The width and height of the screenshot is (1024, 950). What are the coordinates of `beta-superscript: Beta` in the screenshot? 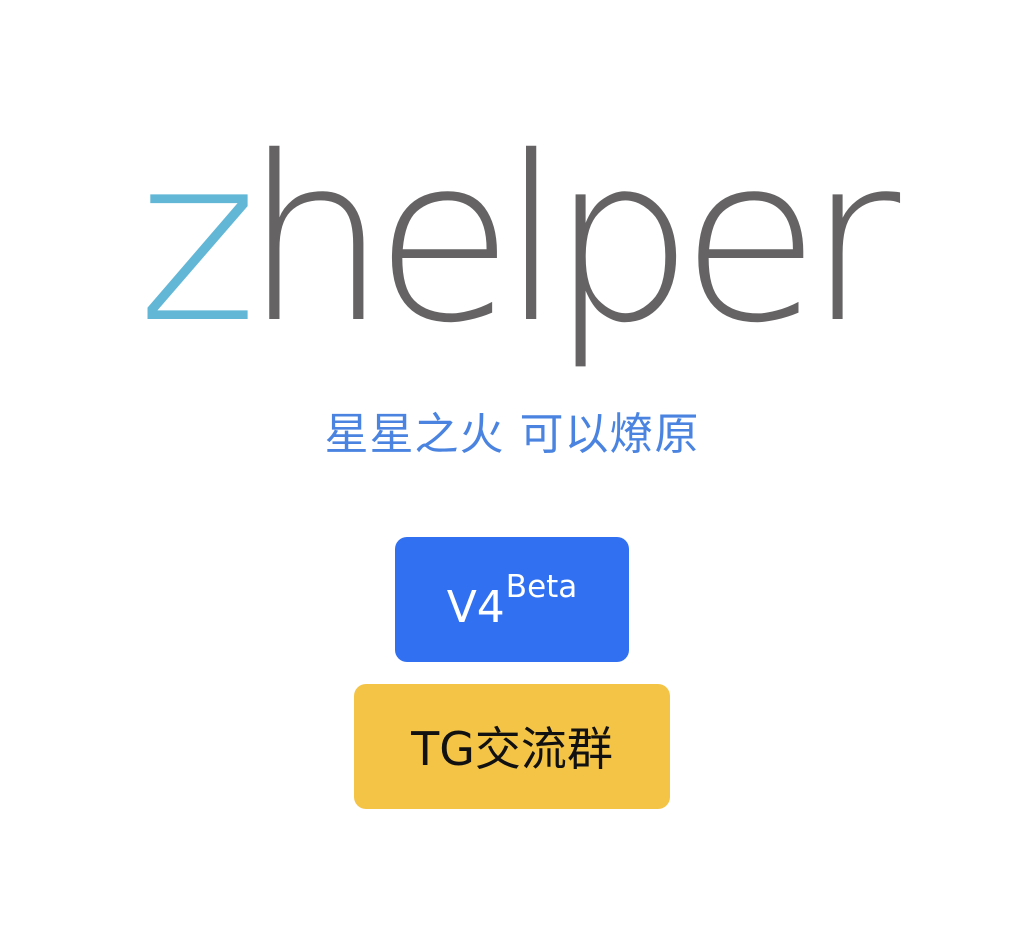 It's located at (541, 587).